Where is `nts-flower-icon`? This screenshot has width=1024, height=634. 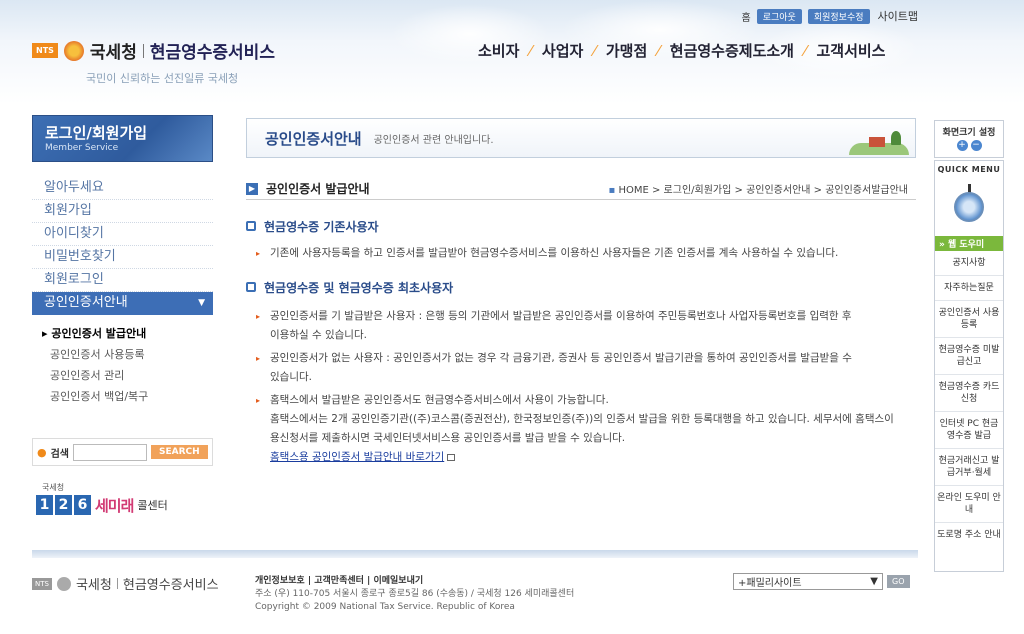
nts-flower-icon is located at coordinates (63, 583).